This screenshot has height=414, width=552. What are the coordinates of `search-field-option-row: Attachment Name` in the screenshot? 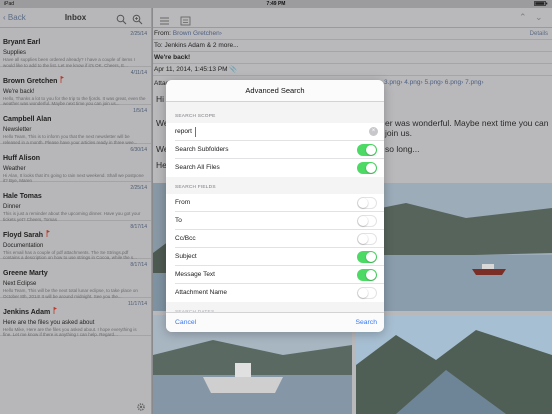 It's located at (275, 293).